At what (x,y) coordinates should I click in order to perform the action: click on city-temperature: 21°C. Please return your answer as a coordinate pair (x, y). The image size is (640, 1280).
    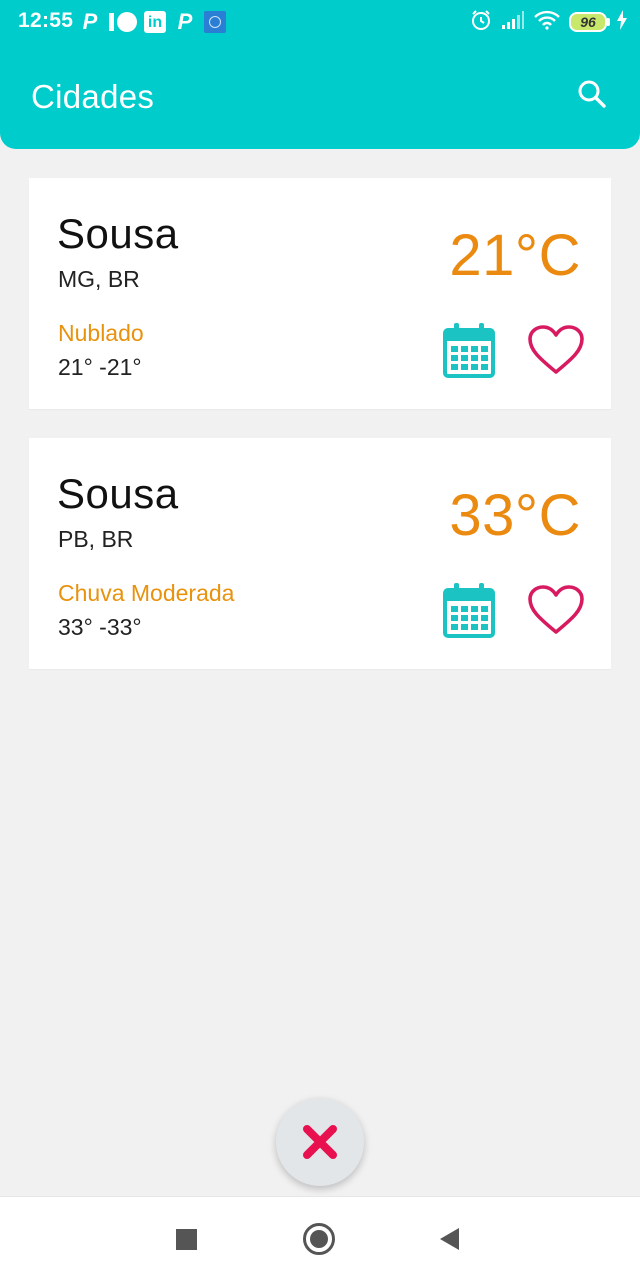
    Looking at the image, I should click on (515, 255).